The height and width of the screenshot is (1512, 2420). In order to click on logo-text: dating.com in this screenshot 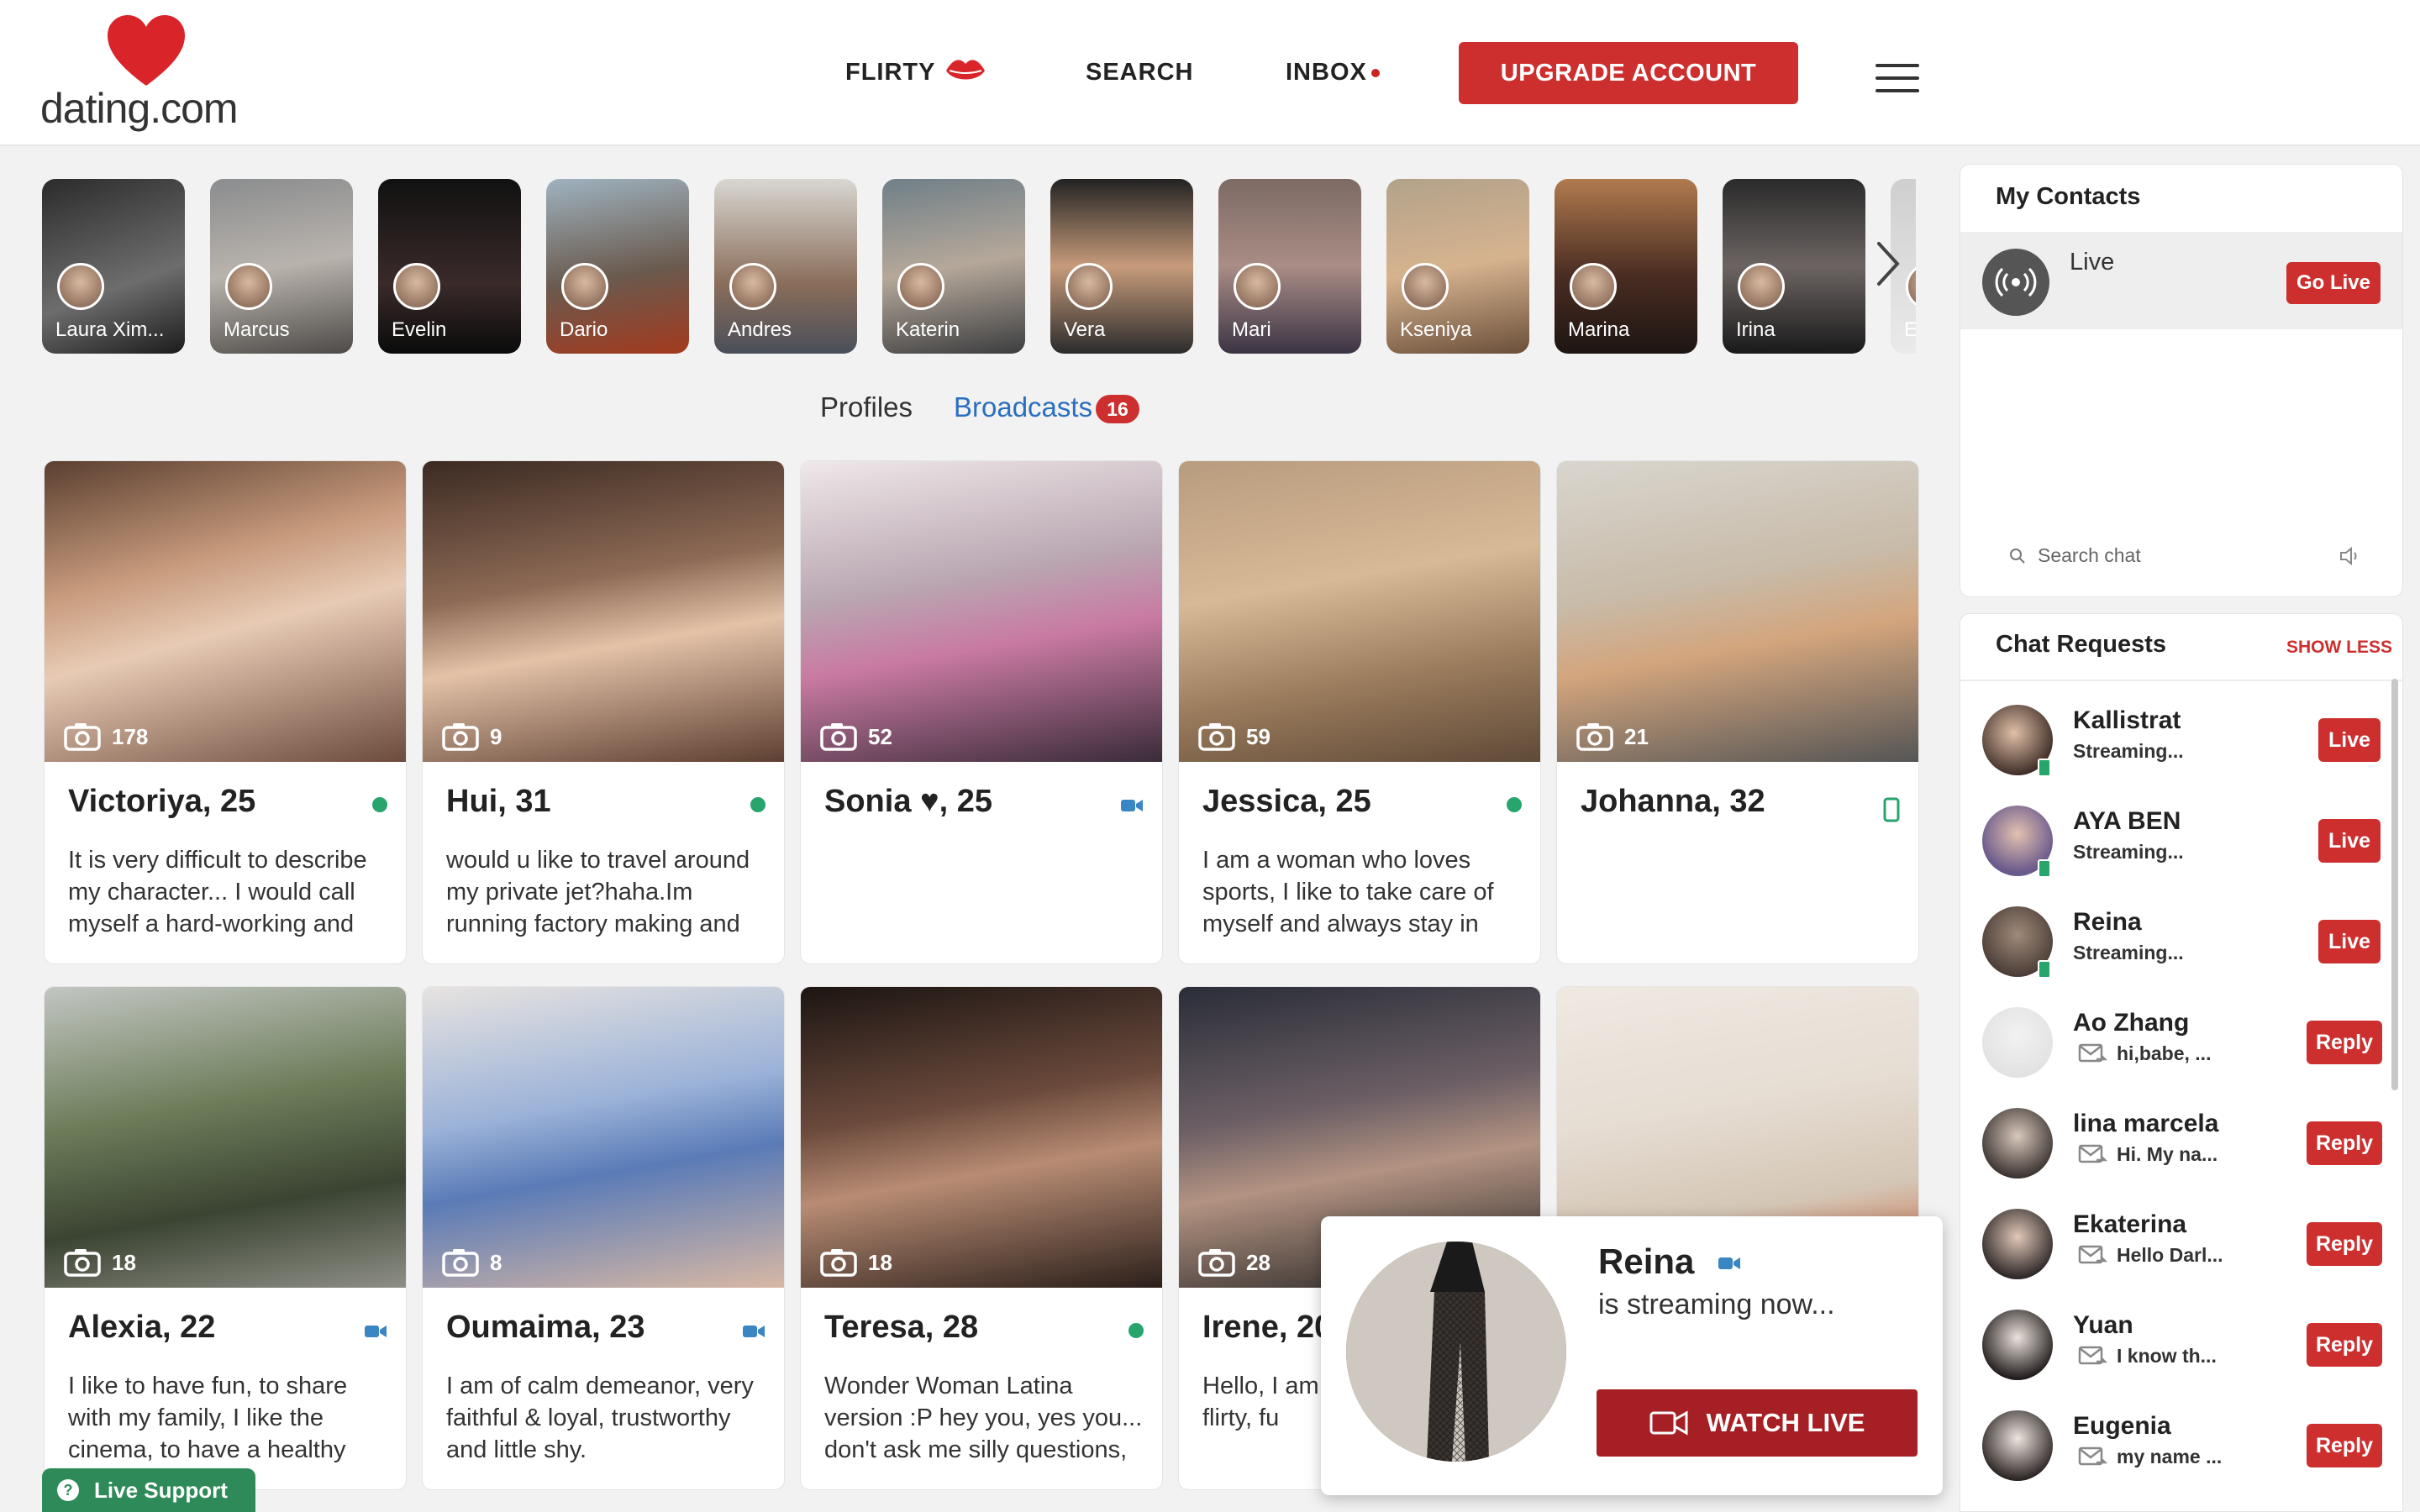, I will do `click(139, 108)`.